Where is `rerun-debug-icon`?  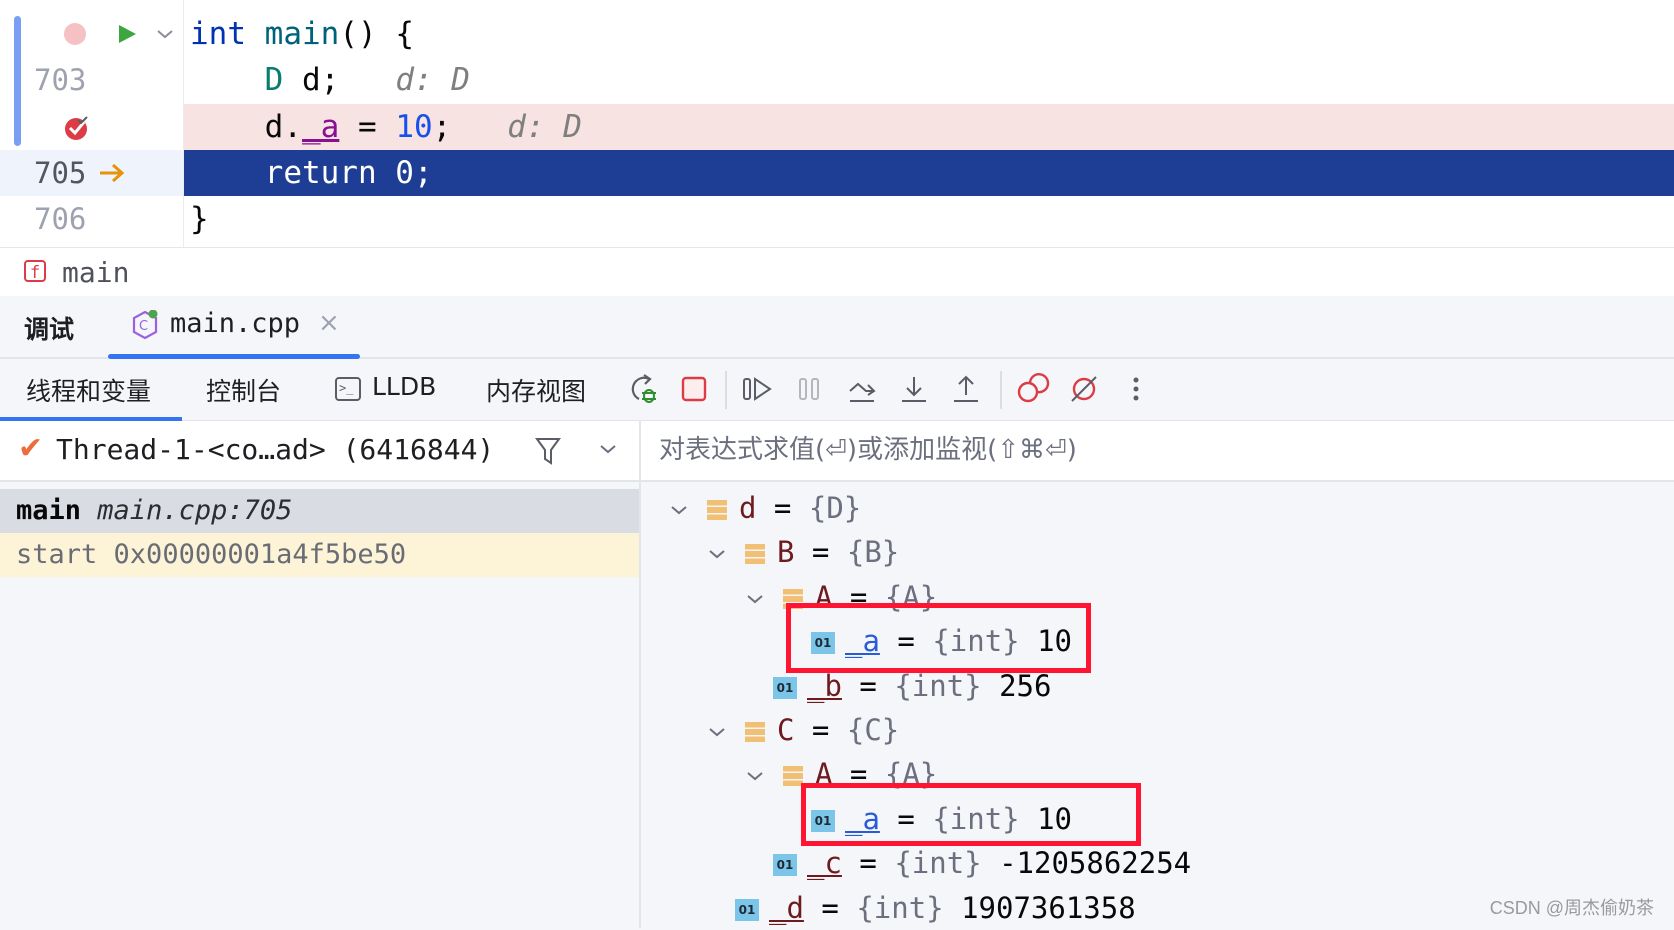 rerun-debug-icon is located at coordinates (643, 389).